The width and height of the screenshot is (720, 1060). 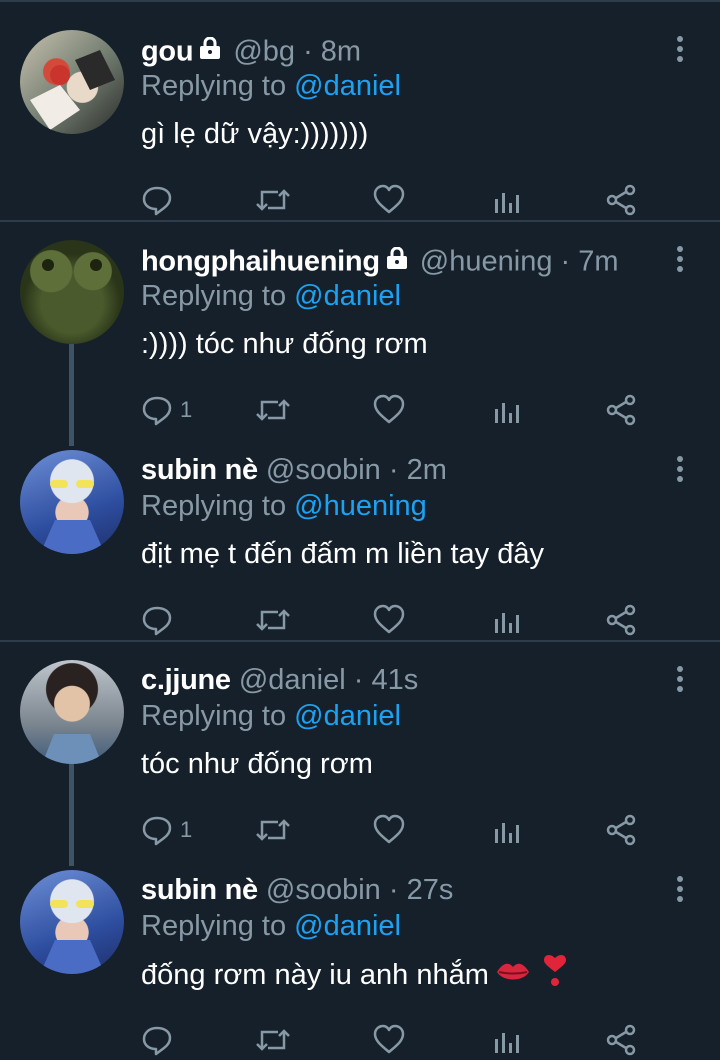 What do you see at coordinates (342, 554) in the screenshot?
I see `tweet-text: địt mẹ t đến đấm m liền tay đây` at bounding box center [342, 554].